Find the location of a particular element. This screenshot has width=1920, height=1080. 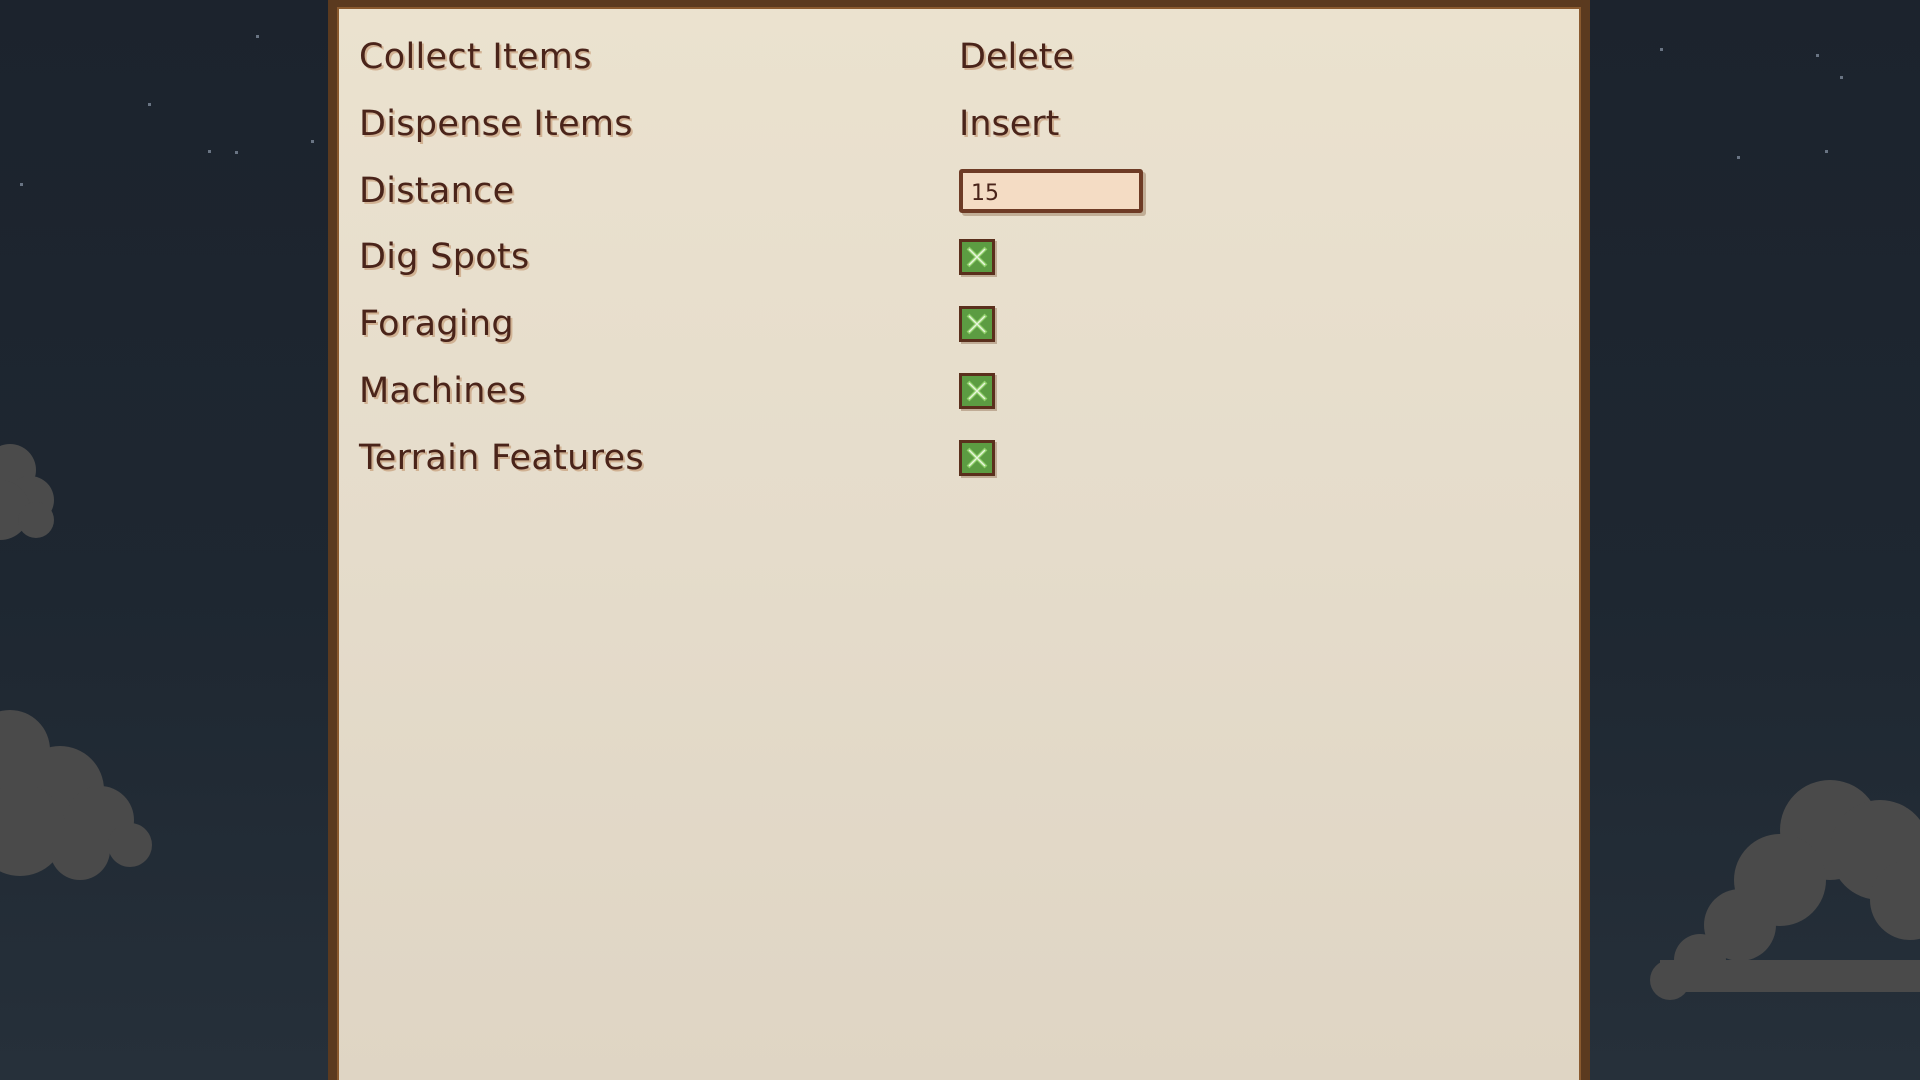

setting-row-terrain-features: Terrain Features is located at coordinates (959, 458).